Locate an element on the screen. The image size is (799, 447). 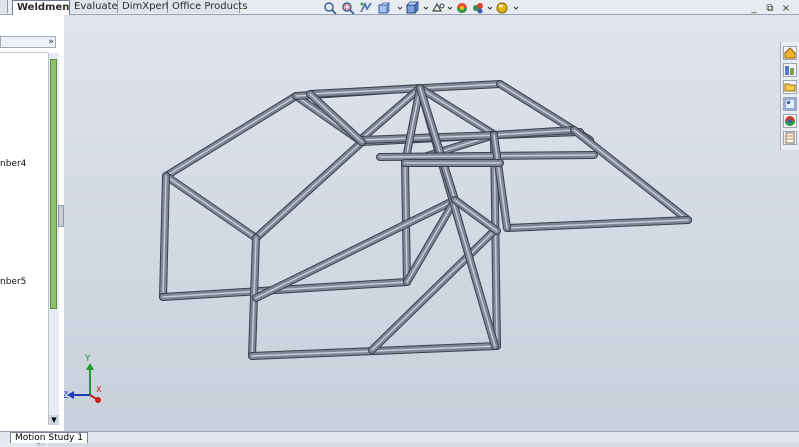
tab-office-products: Office Products is located at coordinates (208, 6).